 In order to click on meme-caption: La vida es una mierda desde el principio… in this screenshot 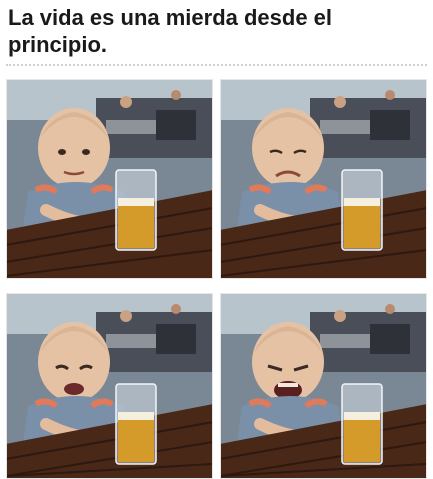, I will do `click(170, 31)`.